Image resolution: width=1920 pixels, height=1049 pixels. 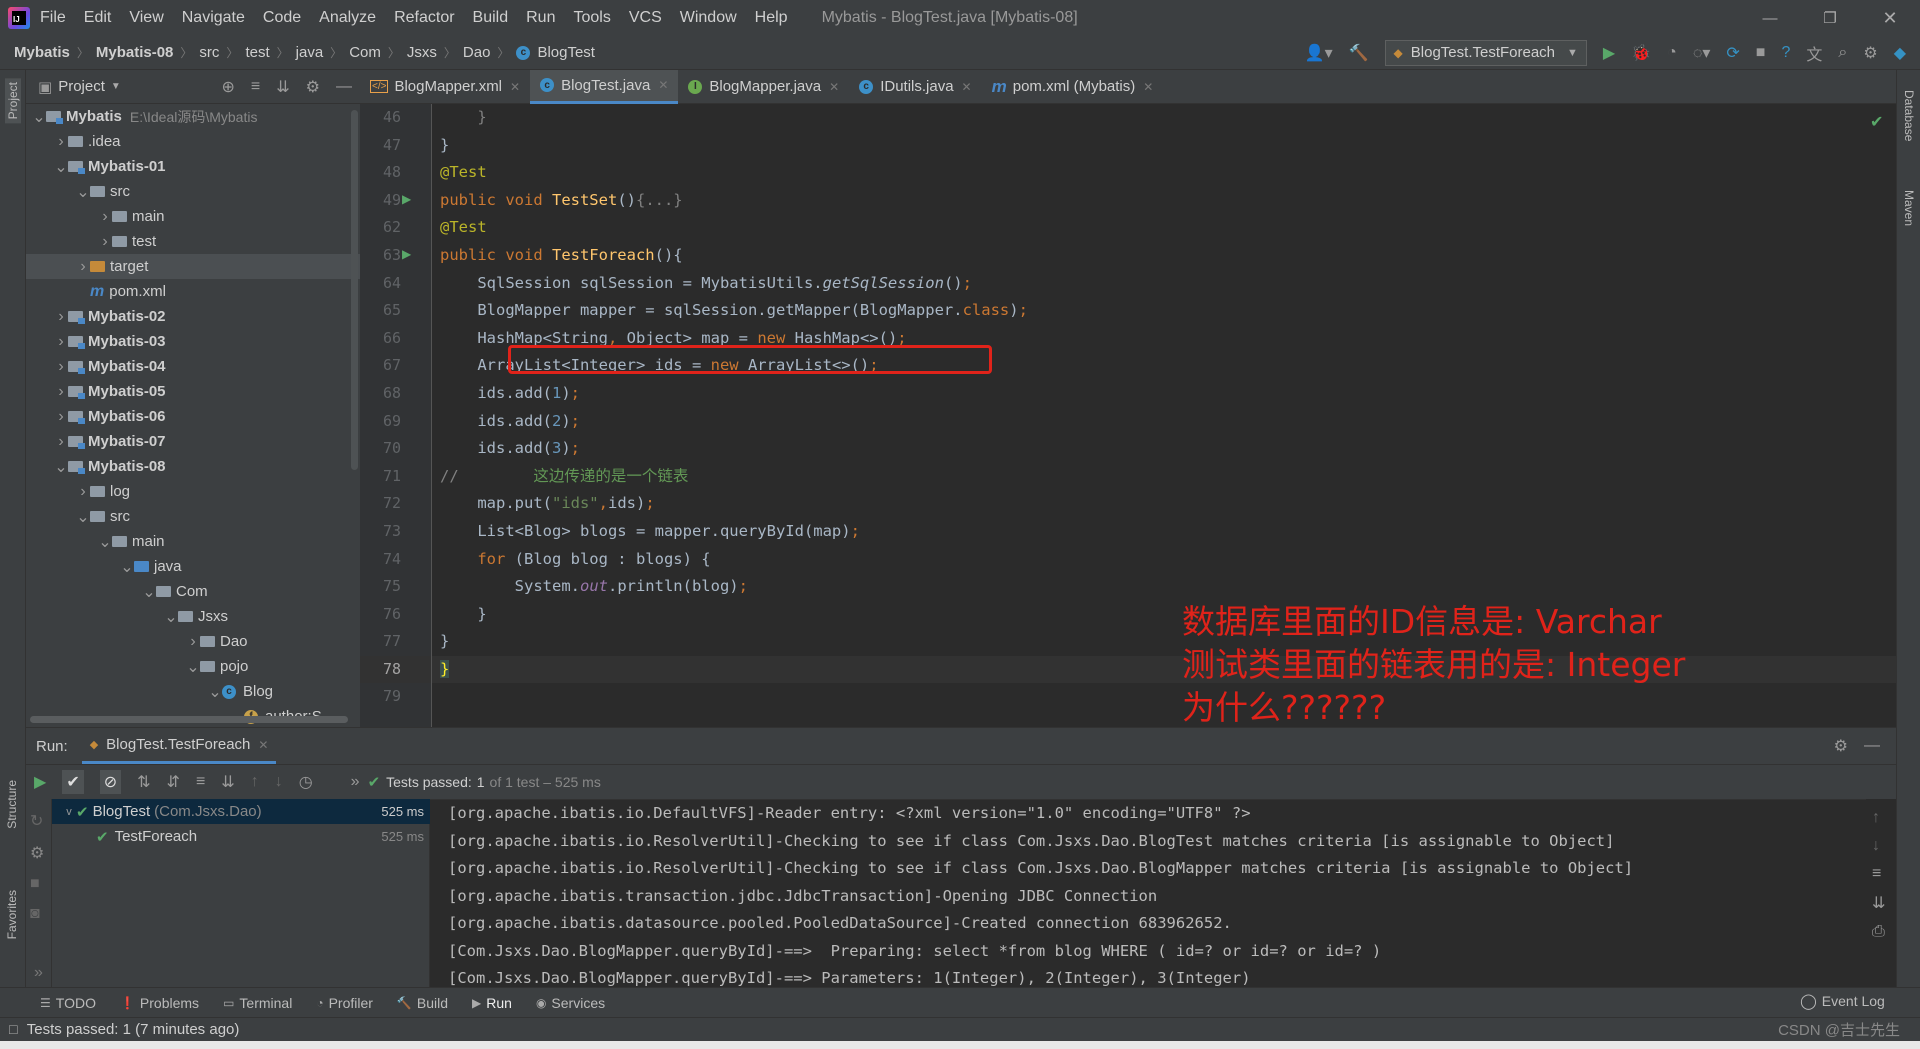 What do you see at coordinates (193, 591) in the screenshot?
I see `tree-node: ⌄ Com` at bounding box center [193, 591].